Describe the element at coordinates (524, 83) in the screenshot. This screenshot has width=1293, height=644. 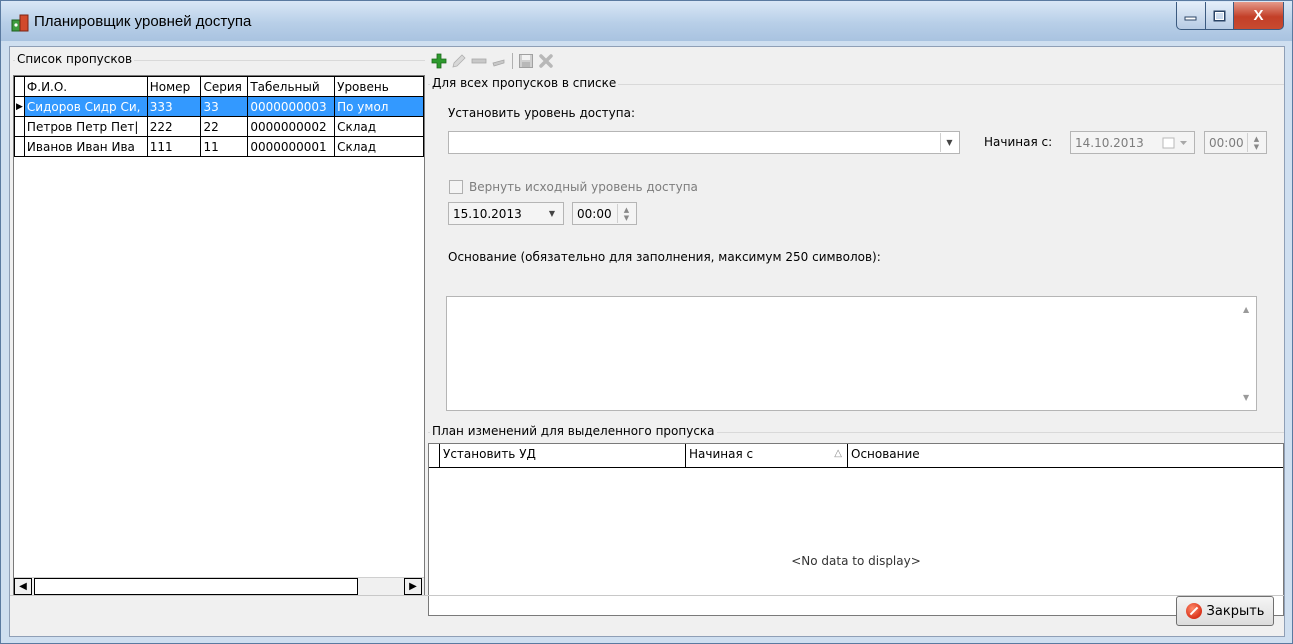
I see `all-passes-title: Для всех пропусков в списке` at that location.